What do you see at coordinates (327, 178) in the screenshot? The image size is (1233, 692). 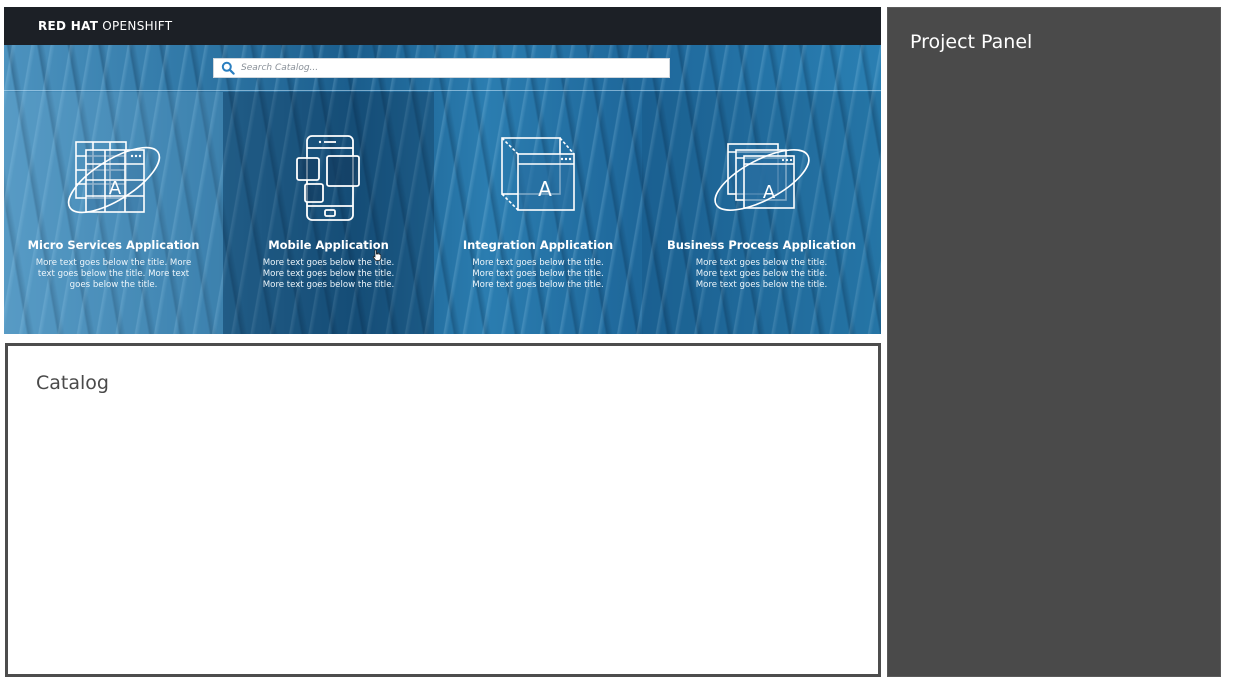 I see `mobile-icon` at bounding box center [327, 178].